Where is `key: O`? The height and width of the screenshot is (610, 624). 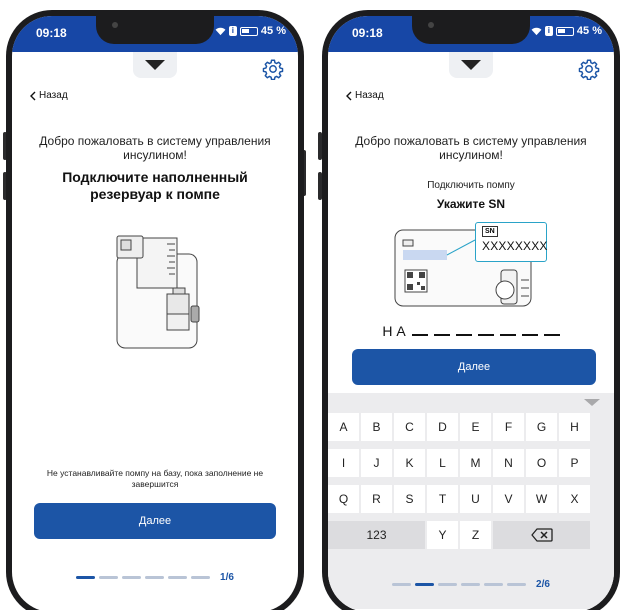
key: O is located at coordinates (541, 463).